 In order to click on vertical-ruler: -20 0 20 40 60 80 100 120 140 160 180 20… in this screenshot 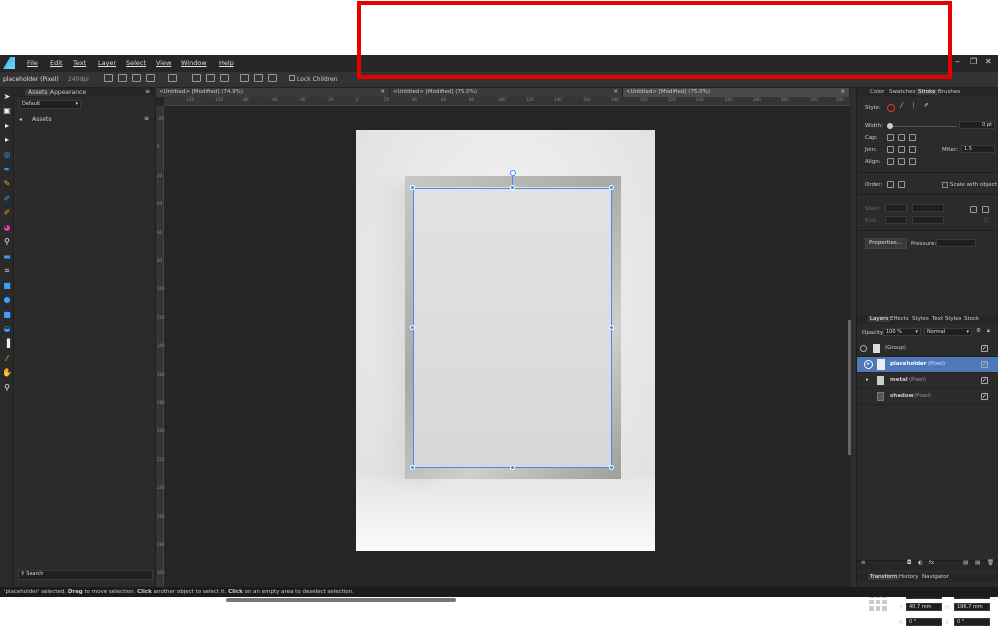, I will do `click(160, 351)`.